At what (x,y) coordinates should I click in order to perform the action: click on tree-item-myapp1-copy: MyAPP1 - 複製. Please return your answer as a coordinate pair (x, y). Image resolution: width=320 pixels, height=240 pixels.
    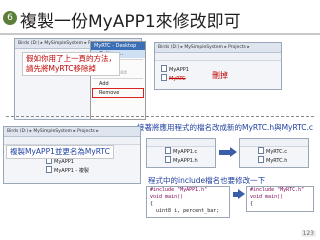
    Looking at the image, I should click on (72, 170).